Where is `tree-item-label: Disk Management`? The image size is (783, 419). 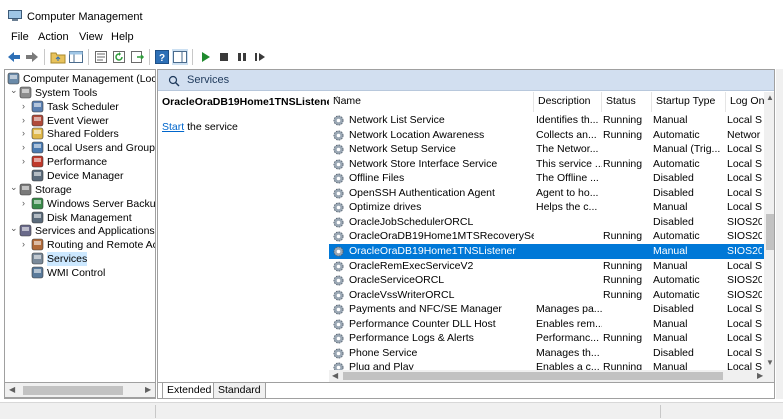
tree-item-label: Disk Management is located at coordinates (89, 217).